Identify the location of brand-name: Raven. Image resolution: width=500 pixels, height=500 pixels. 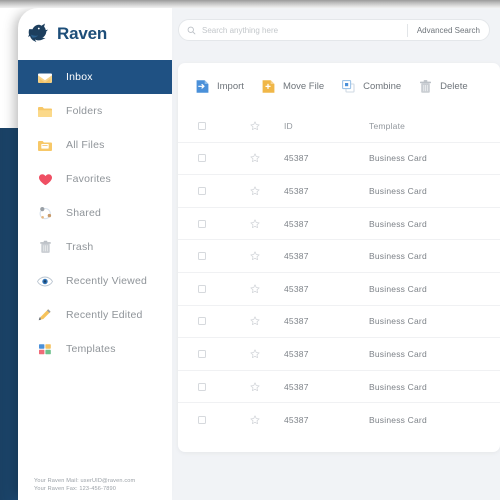
(82, 33).